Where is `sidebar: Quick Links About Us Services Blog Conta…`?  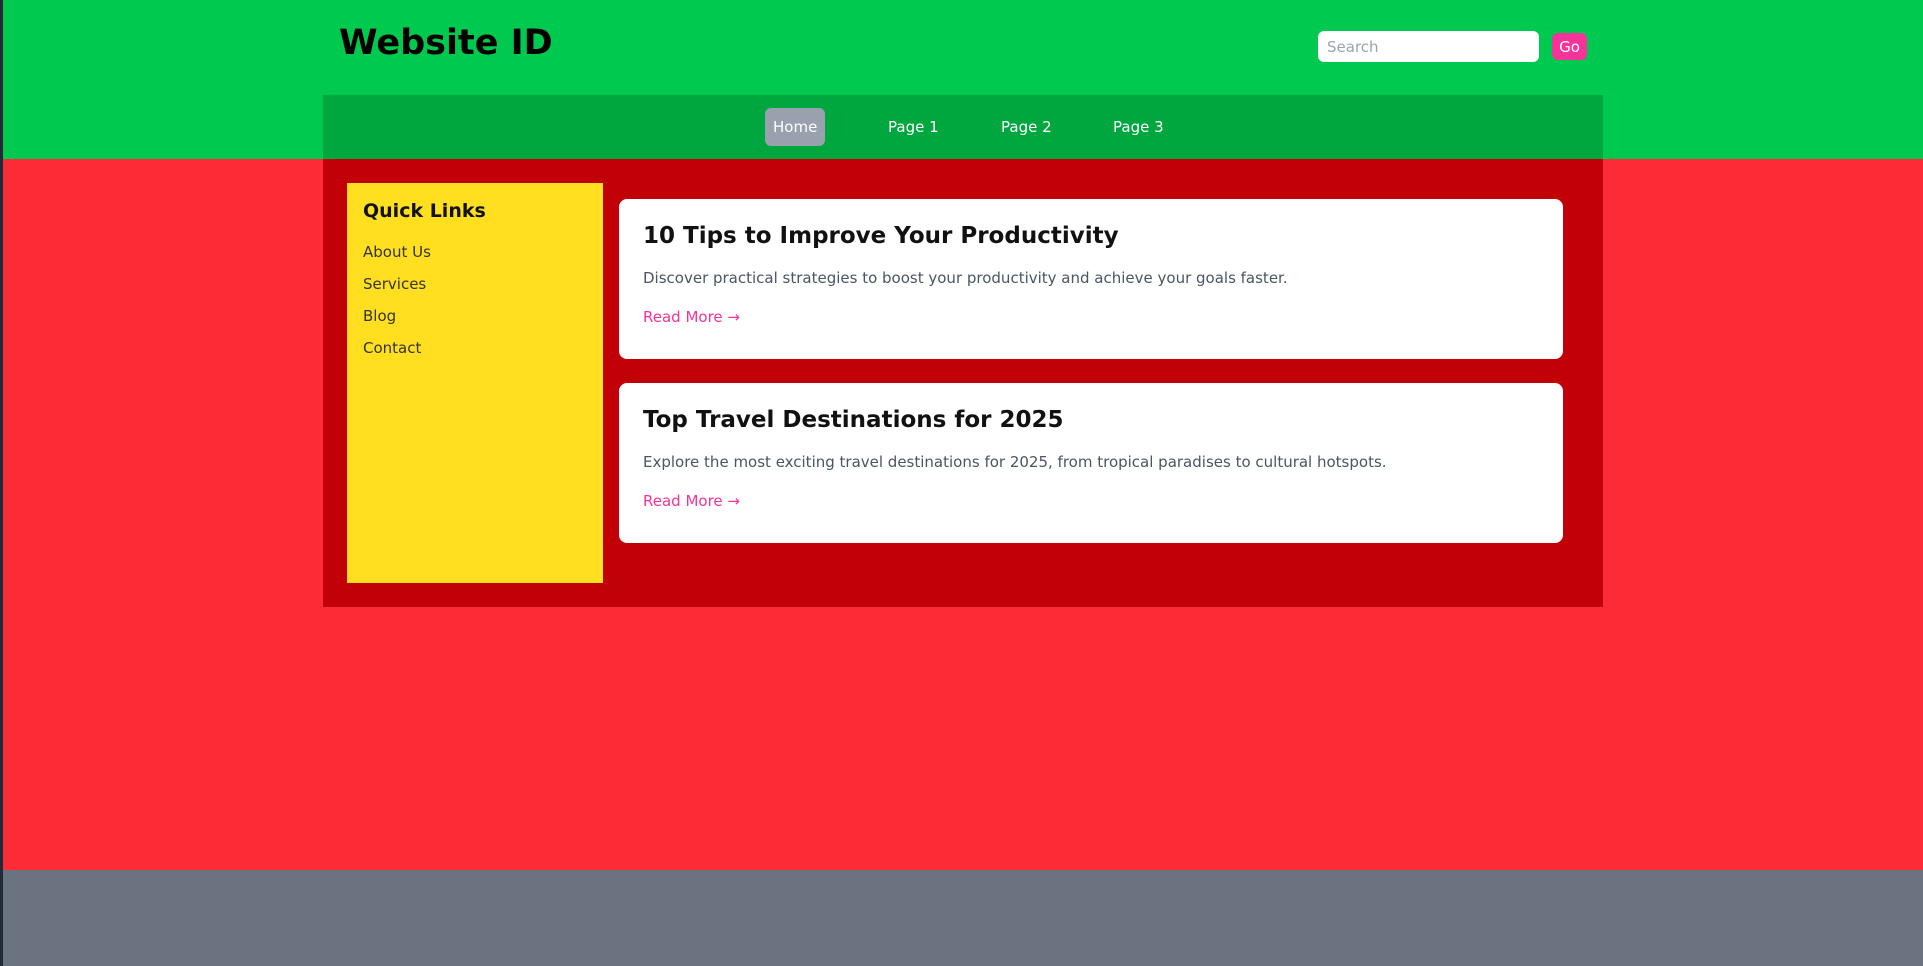
sidebar: Quick Links About Us Services Blog Conta… is located at coordinates (475, 383).